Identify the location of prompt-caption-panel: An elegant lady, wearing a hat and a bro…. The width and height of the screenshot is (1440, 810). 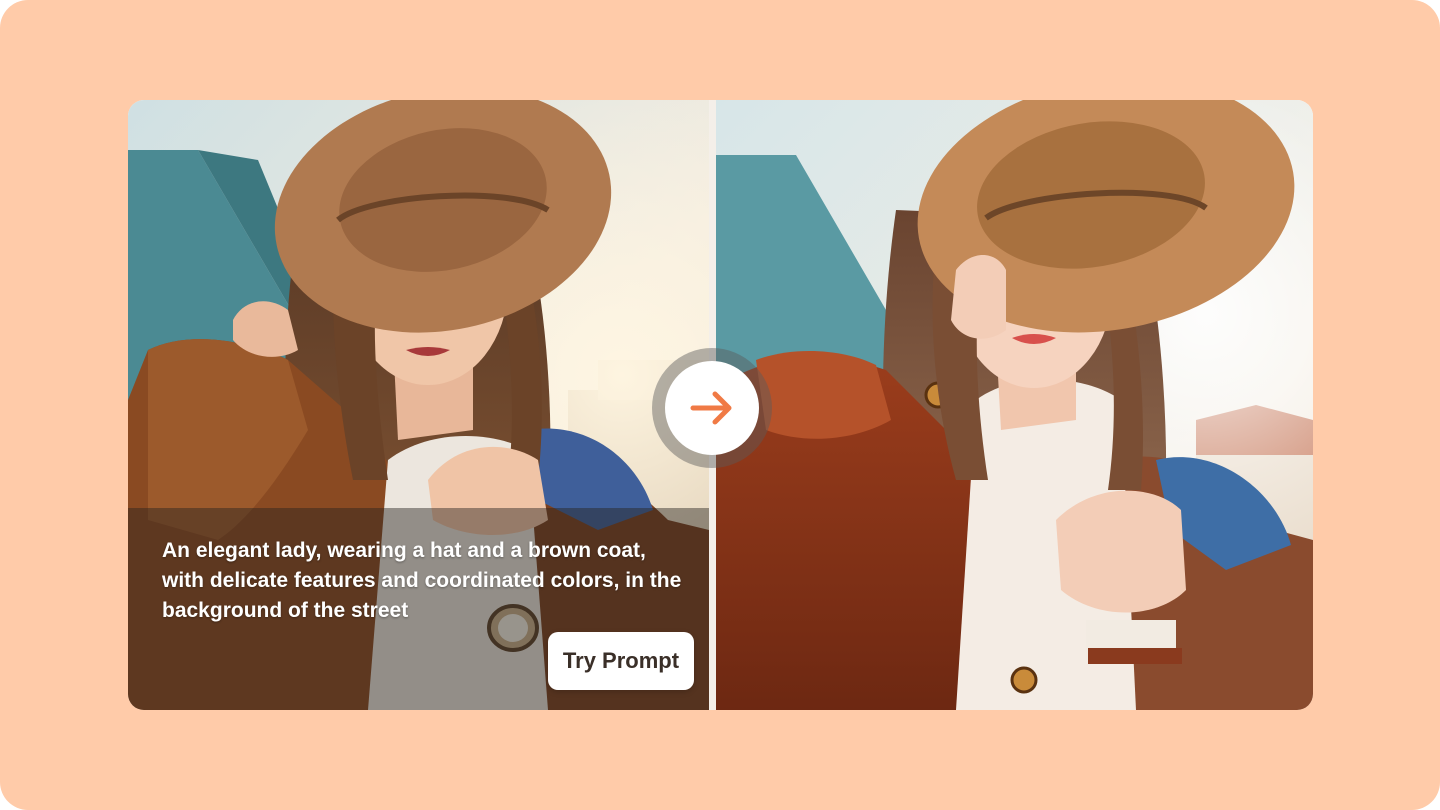
(418, 609).